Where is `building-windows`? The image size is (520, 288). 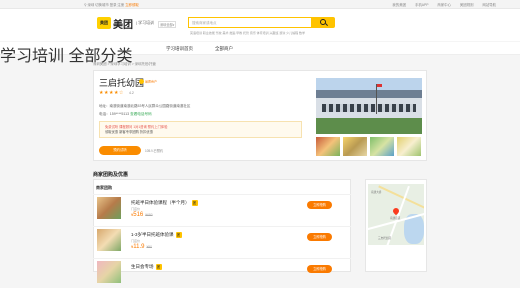
building-windows is located at coordinates (369, 108).